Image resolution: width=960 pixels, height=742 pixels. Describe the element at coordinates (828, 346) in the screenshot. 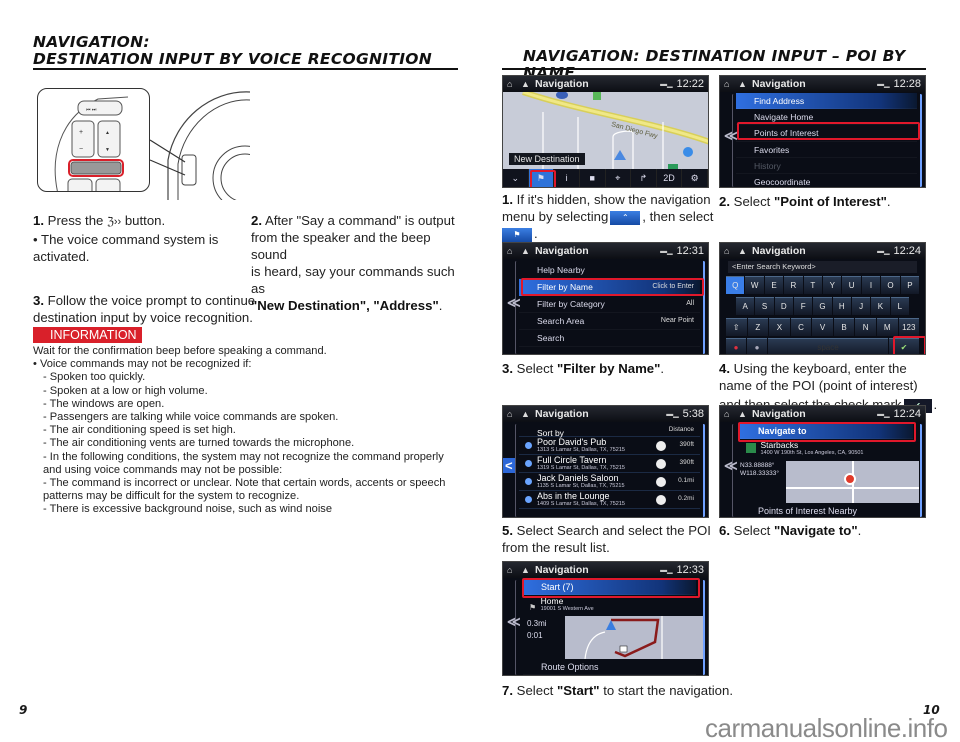

I see `space-key: space` at that location.